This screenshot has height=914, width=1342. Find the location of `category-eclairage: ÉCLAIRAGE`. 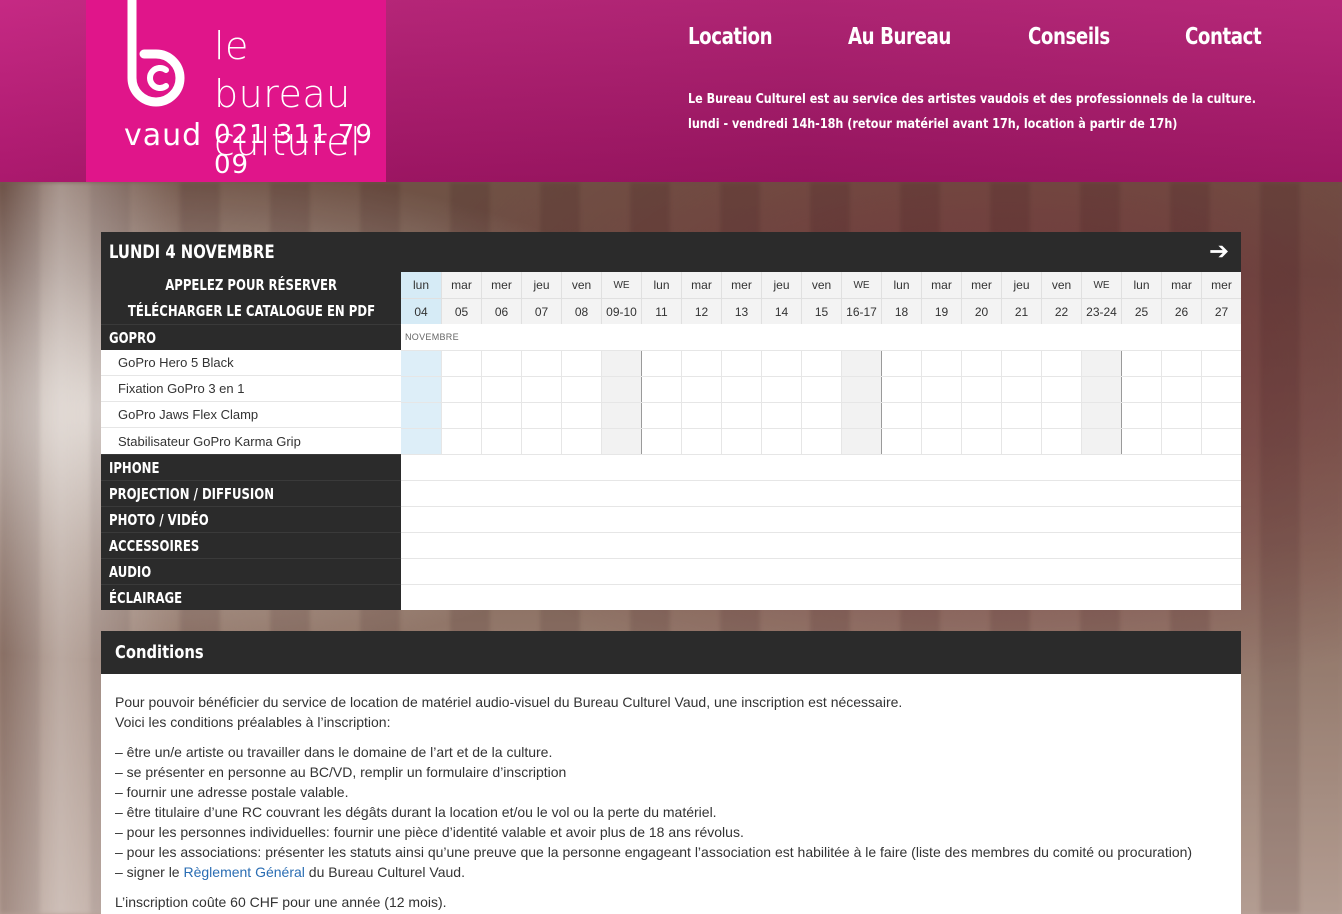

category-eclairage: ÉCLAIRAGE is located at coordinates (251, 597).